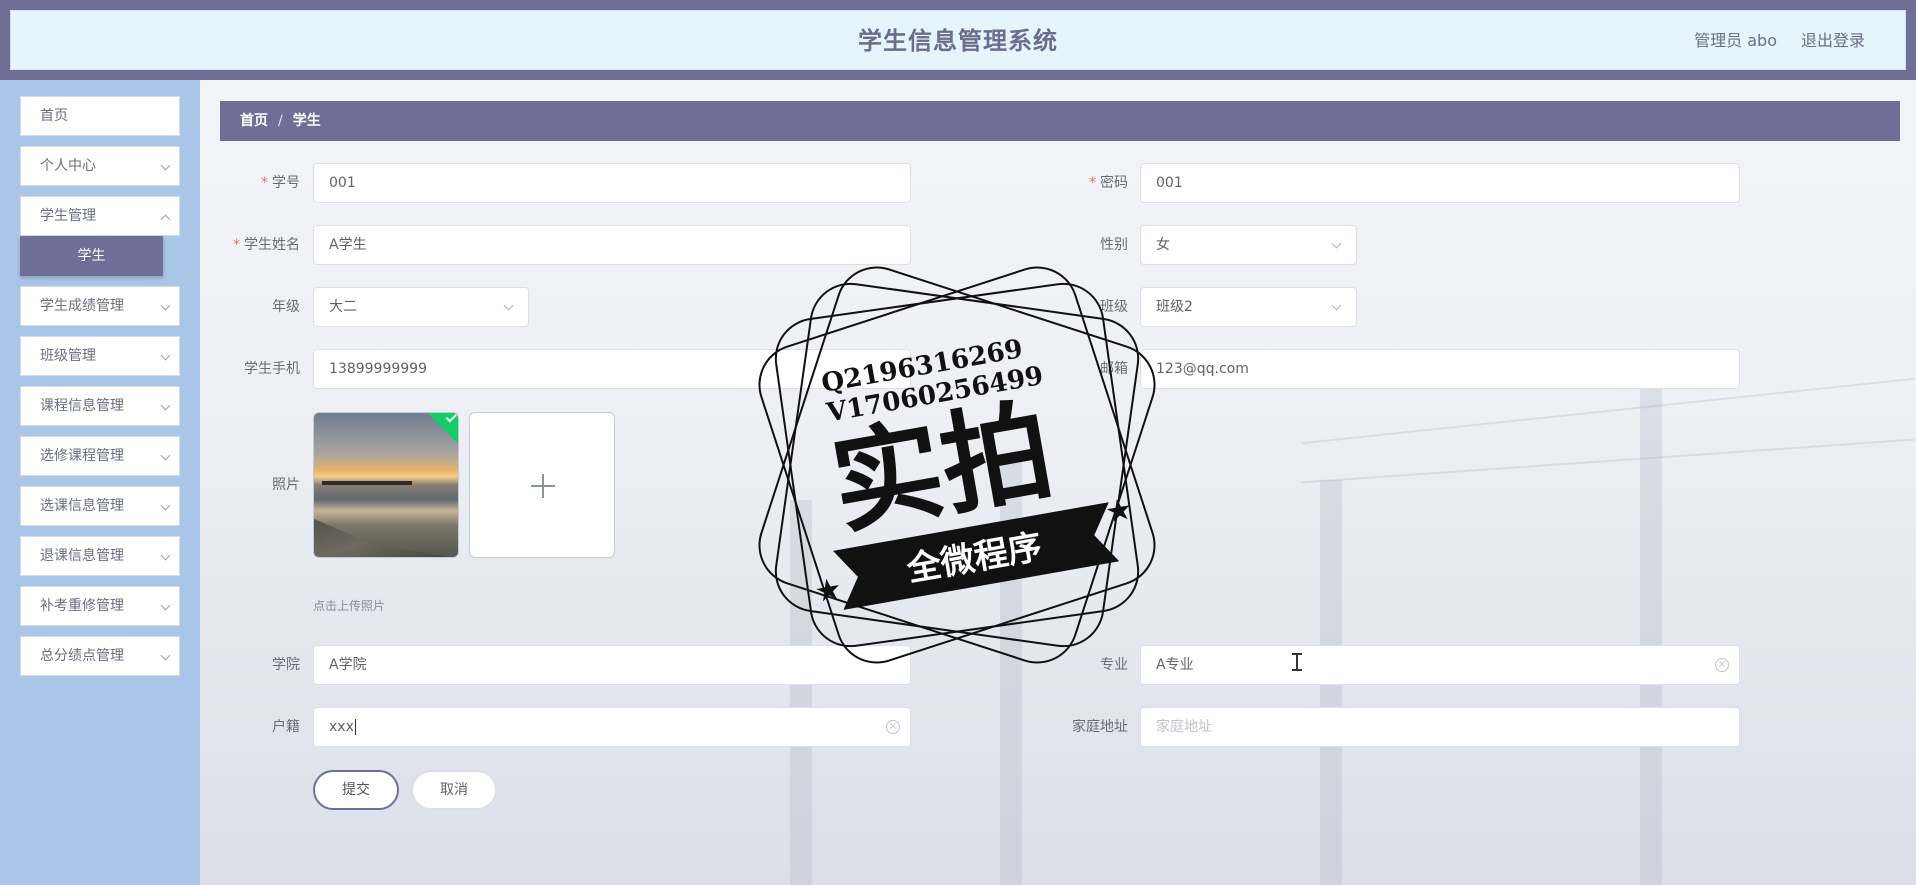 The width and height of the screenshot is (1916, 885). I want to click on sidebar-item-electives: 选修课程管理, so click(100, 456).